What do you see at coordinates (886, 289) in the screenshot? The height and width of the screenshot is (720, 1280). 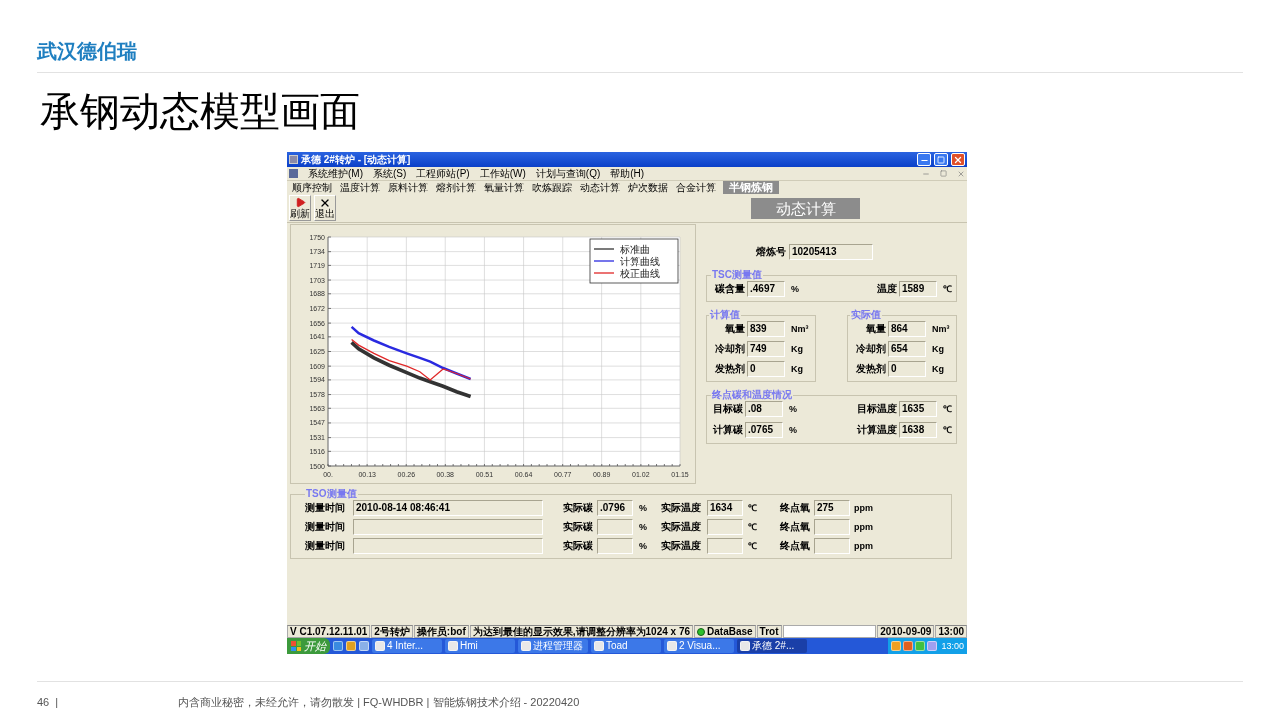 I see `field-label: 温度` at bounding box center [886, 289].